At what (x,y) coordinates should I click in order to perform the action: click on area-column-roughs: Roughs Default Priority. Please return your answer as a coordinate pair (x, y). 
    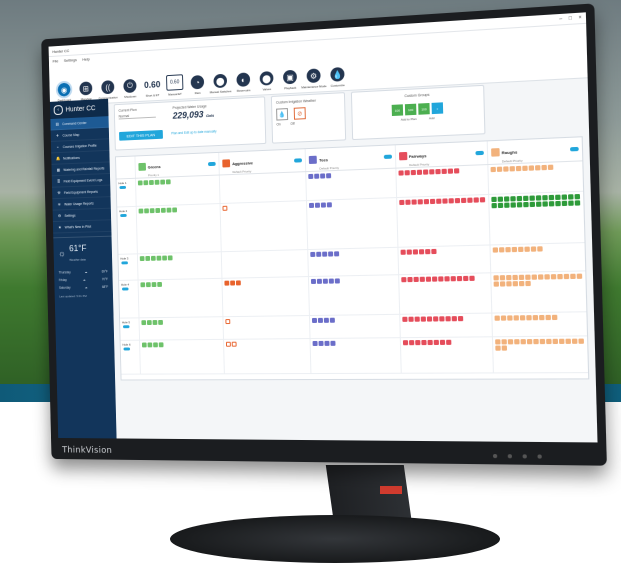
    Looking at the image, I should click on (534, 151).